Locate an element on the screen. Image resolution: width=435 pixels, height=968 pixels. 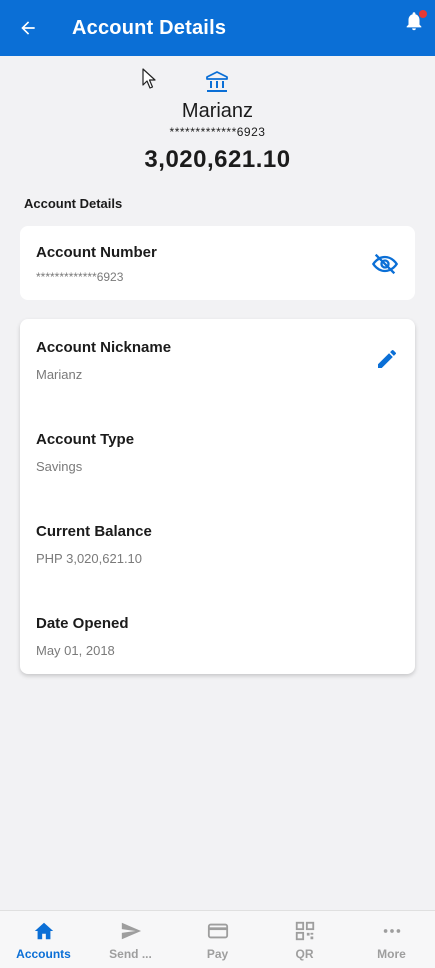
account-type-label: Account Type is located at coordinates (85, 439).